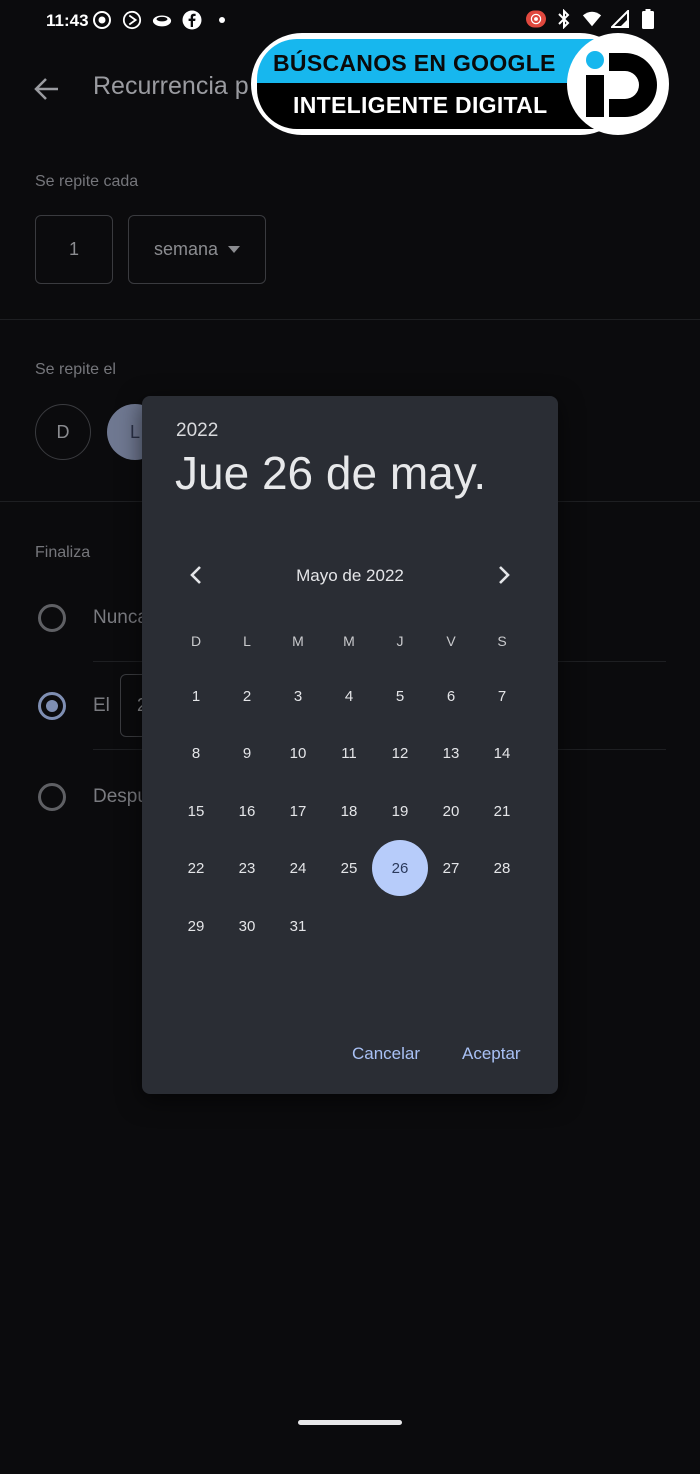 The height and width of the screenshot is (1474, 700). Describe the element at coordinates (331, 473) in the screenshot. I see `dialog-selected-date: Jue 26 de may.` at that location.